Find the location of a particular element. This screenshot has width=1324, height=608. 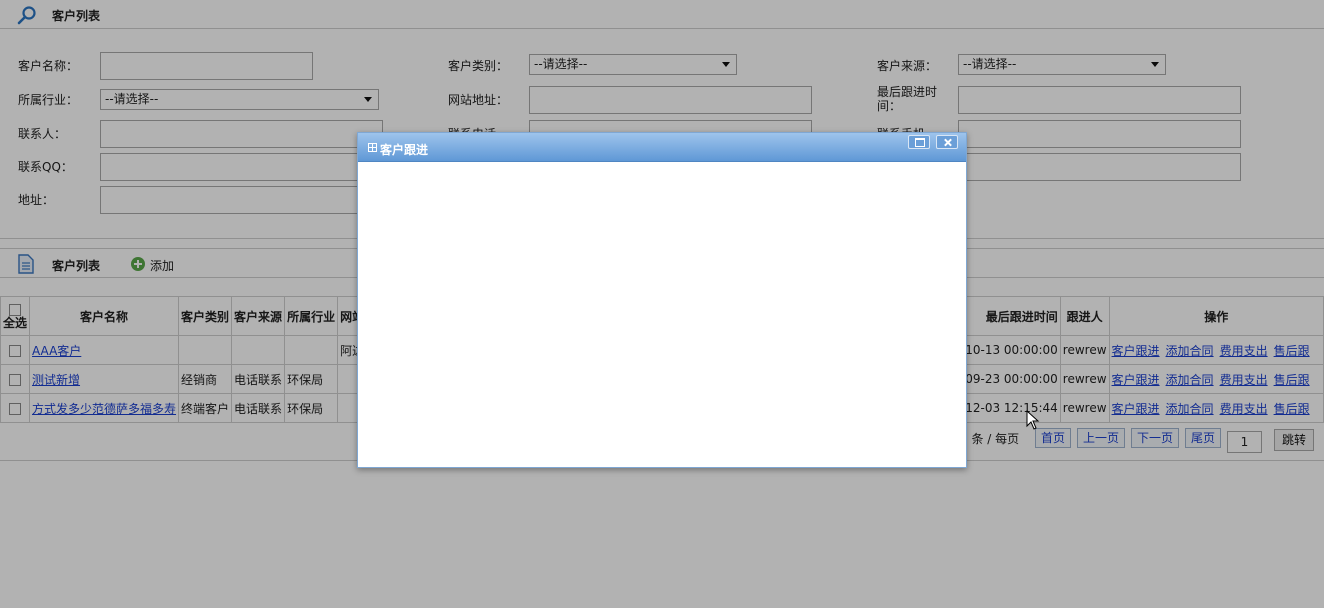

maximize-button is located at coordinates (919, 142).